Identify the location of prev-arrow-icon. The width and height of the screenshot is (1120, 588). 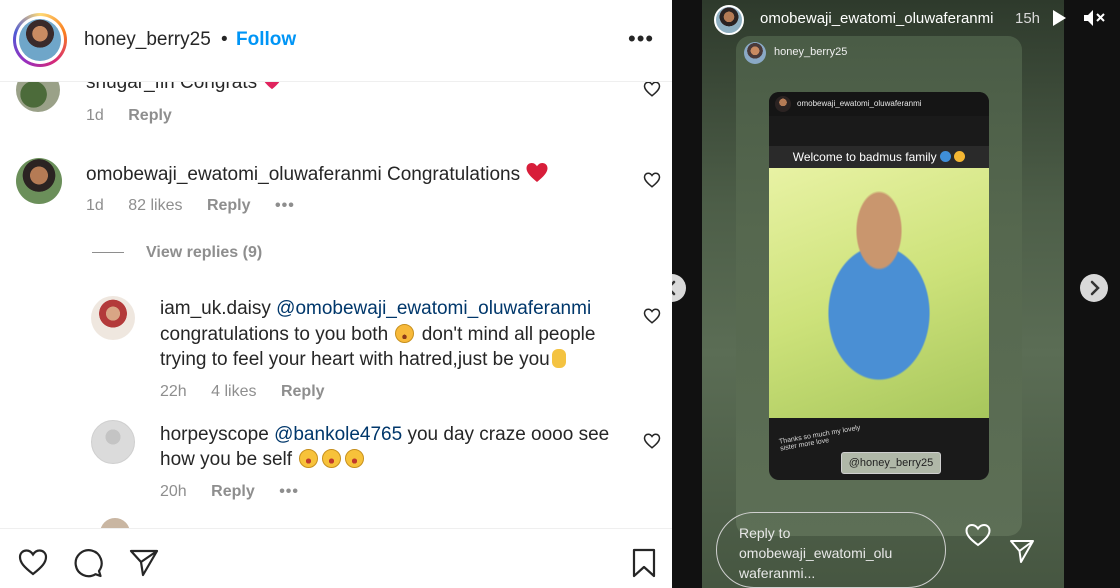
(679, 288).